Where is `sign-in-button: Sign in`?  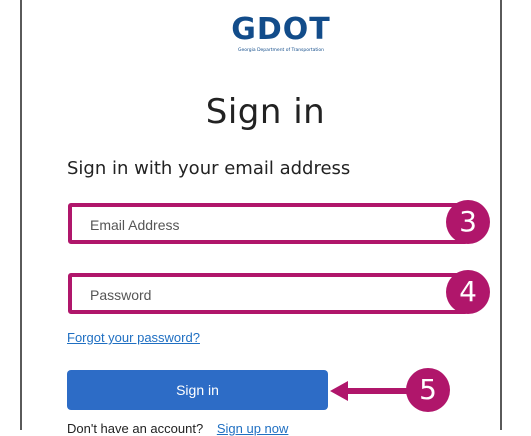 sign-in-button: Sign in is located at coordinates (197, 390).